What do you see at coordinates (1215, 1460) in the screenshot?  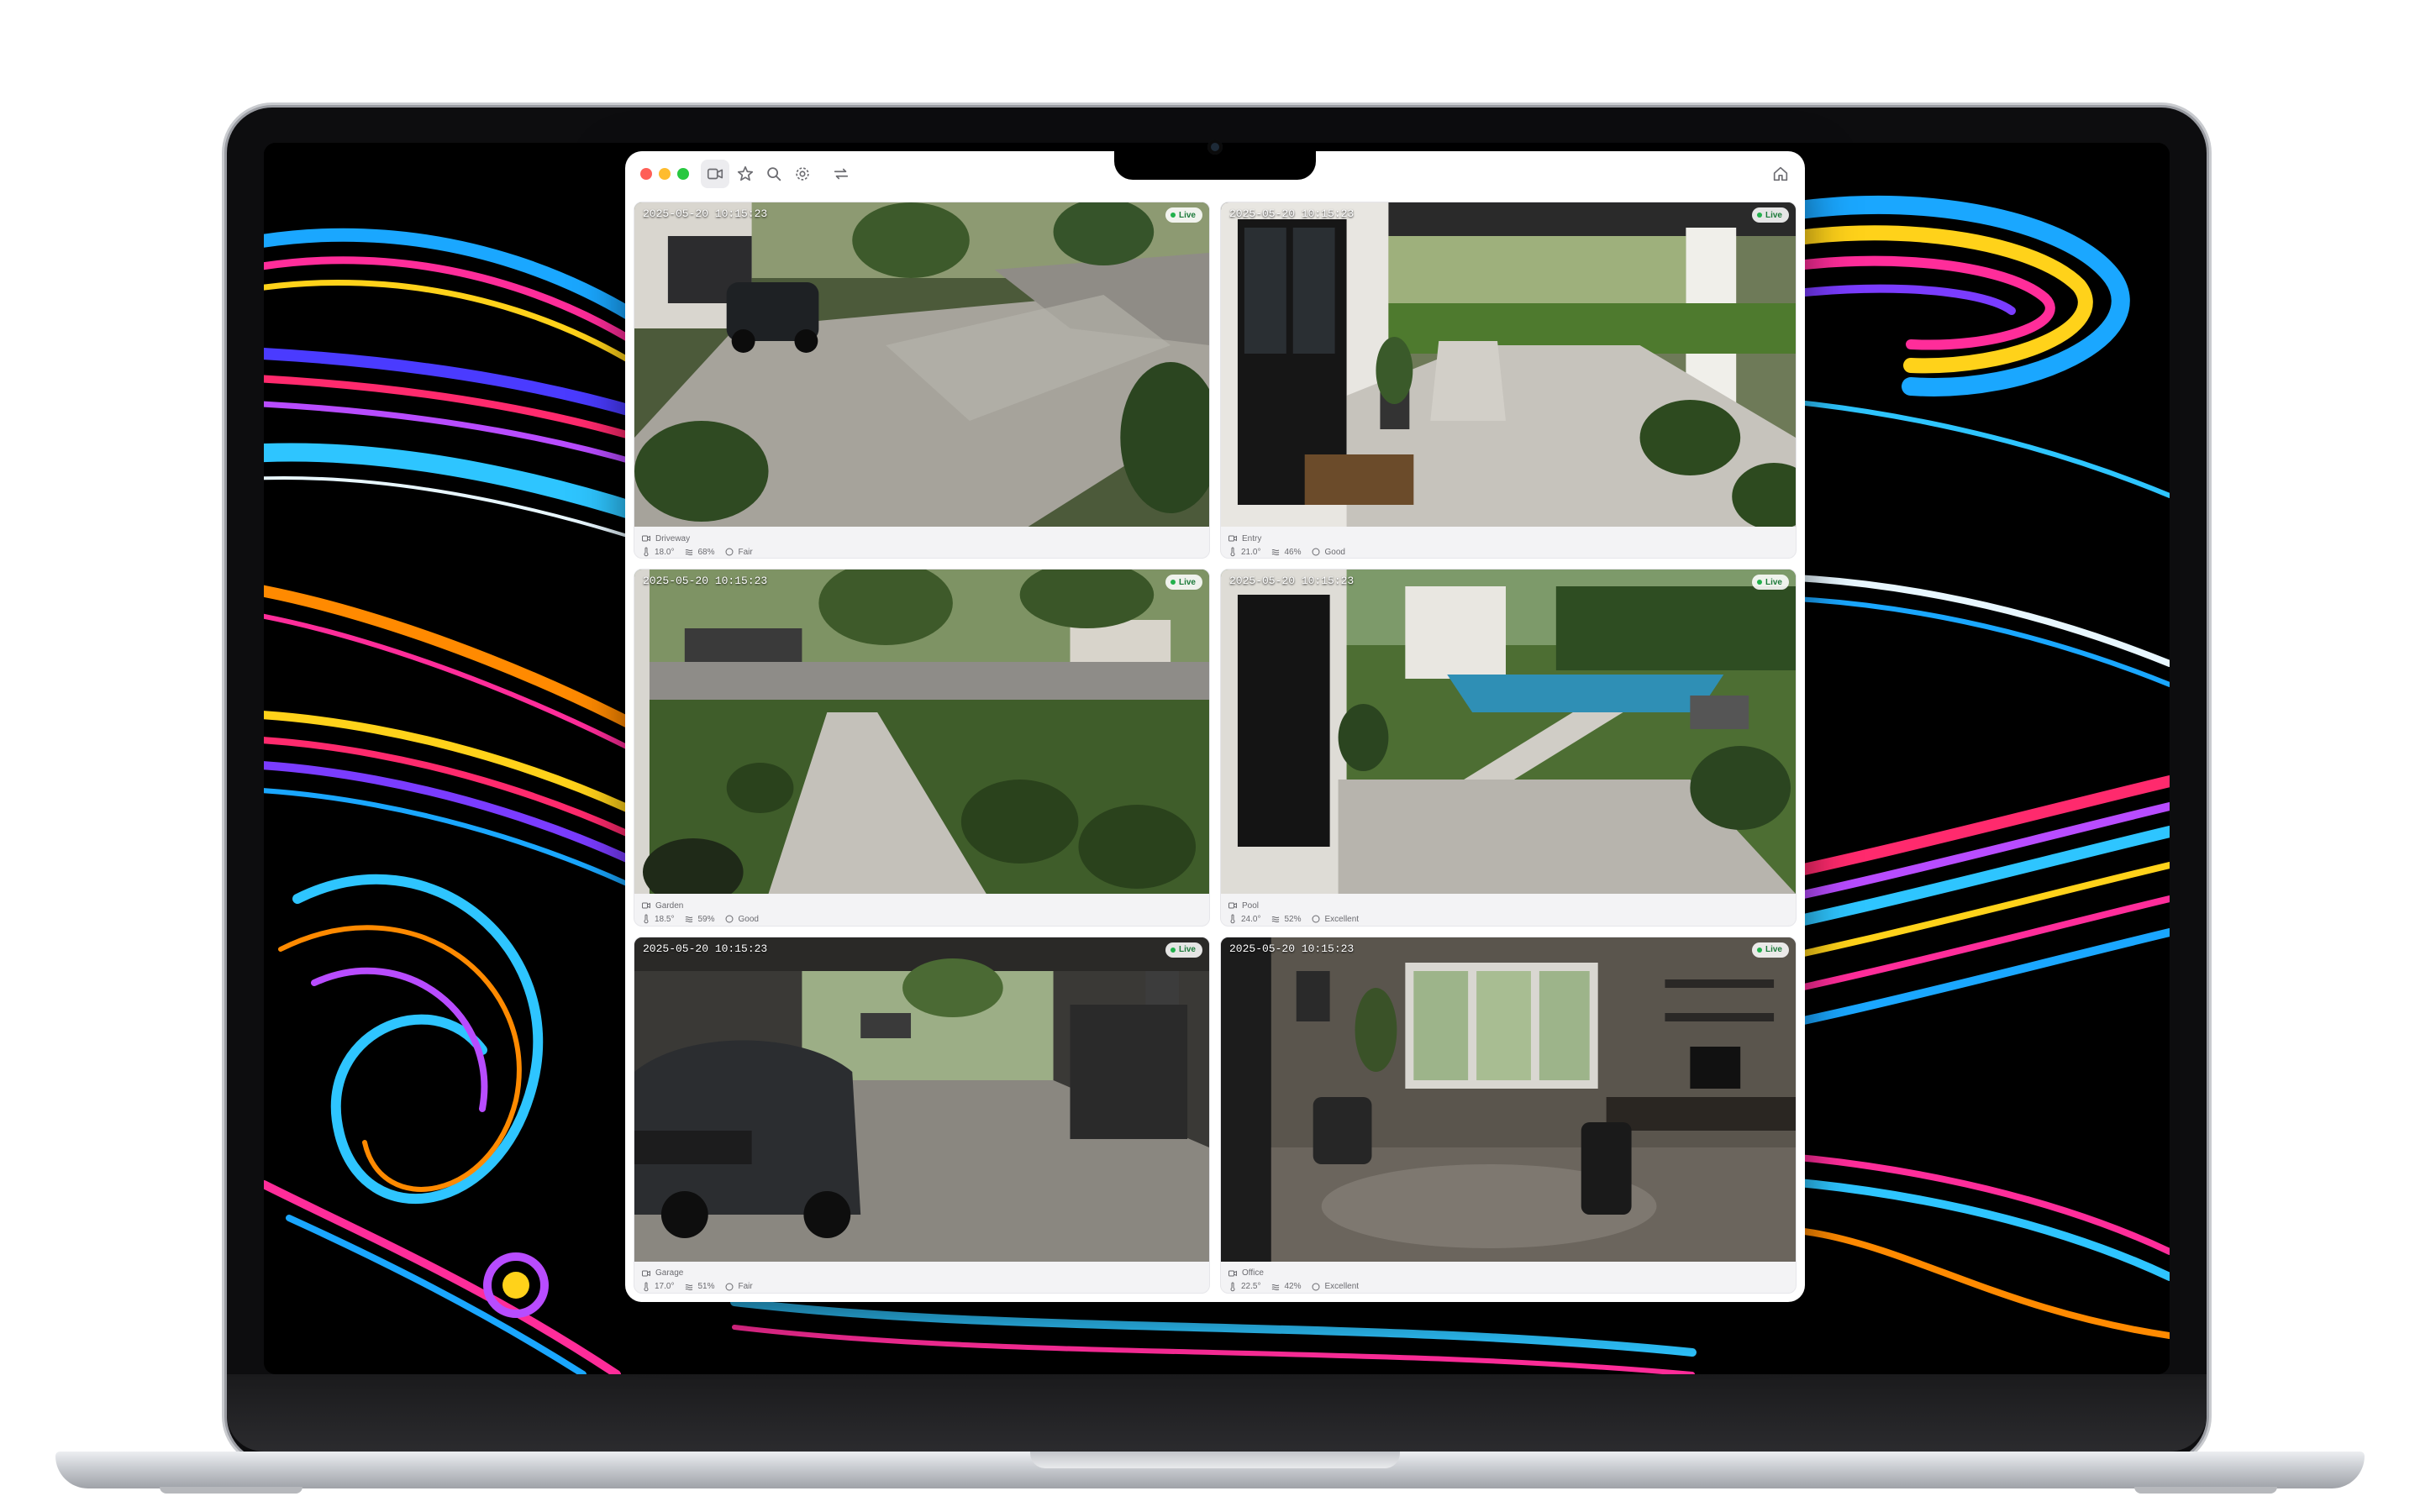 I see `laptop-opening-notch` at bounding box center [1215, 1460].